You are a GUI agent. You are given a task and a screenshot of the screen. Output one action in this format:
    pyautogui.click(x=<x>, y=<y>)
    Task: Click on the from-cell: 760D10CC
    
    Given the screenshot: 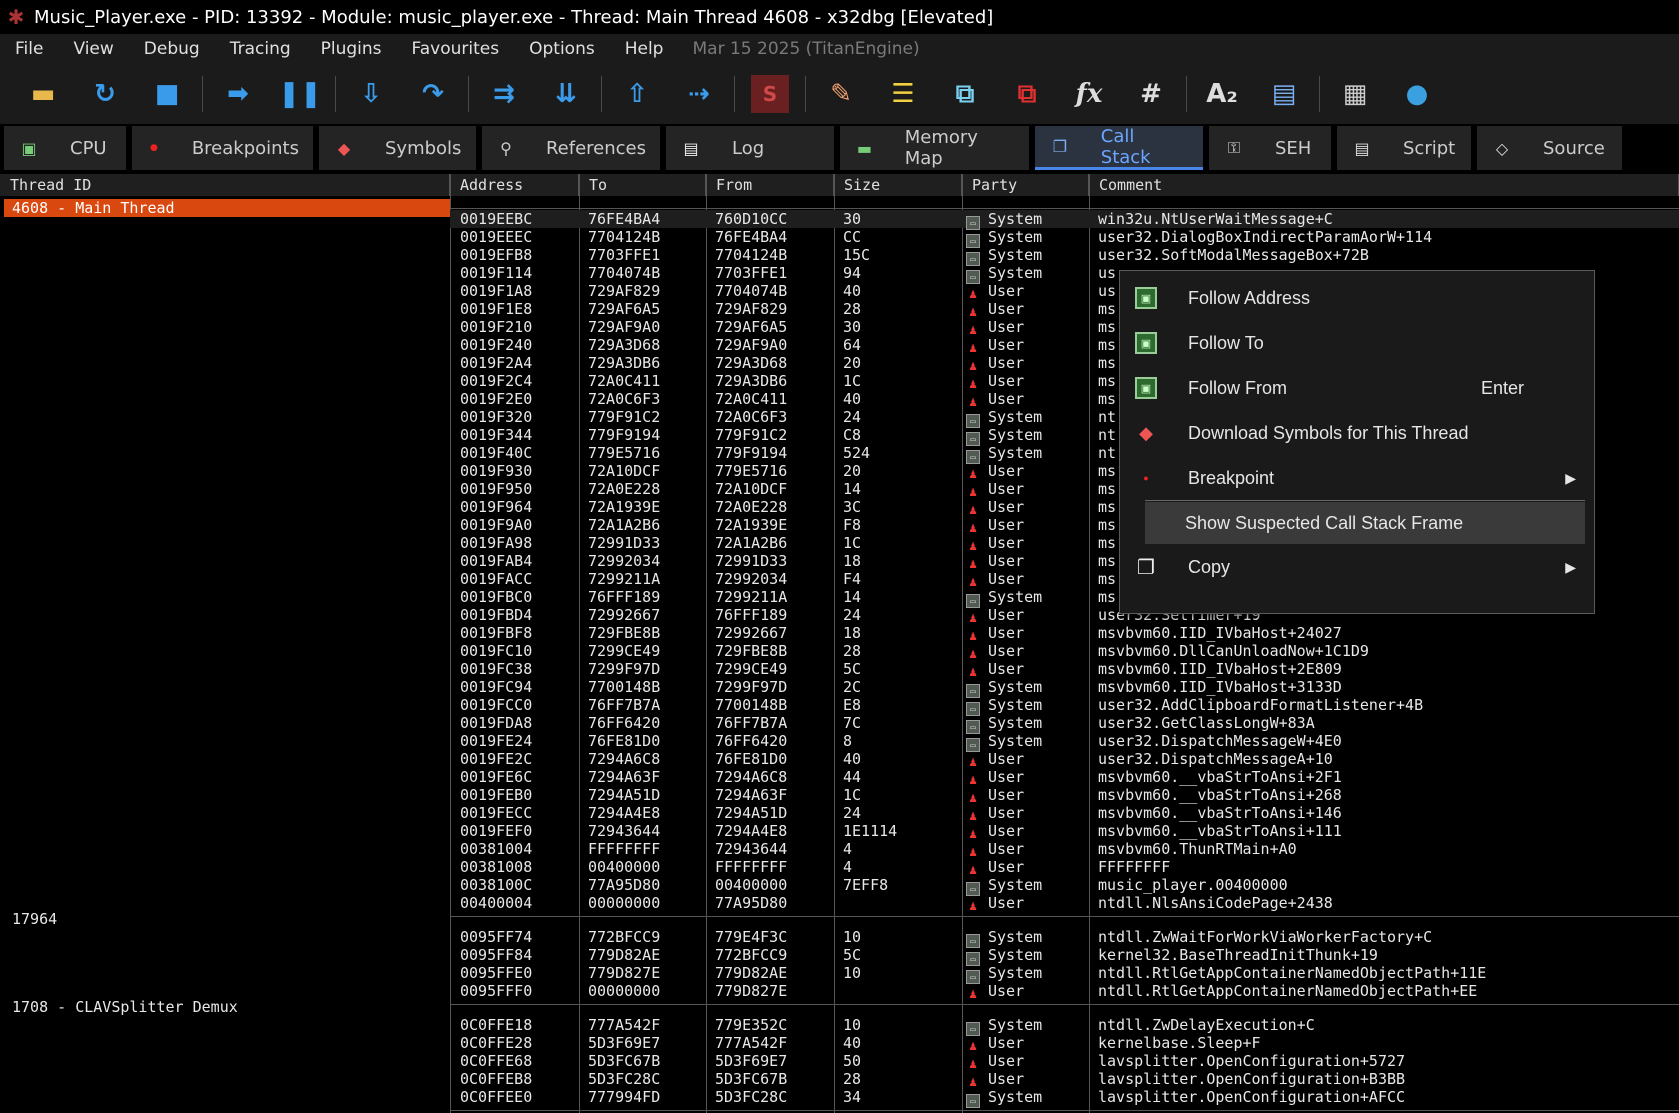 What is the action you would take?
    pyautogui.click(x=751, y=219)
    